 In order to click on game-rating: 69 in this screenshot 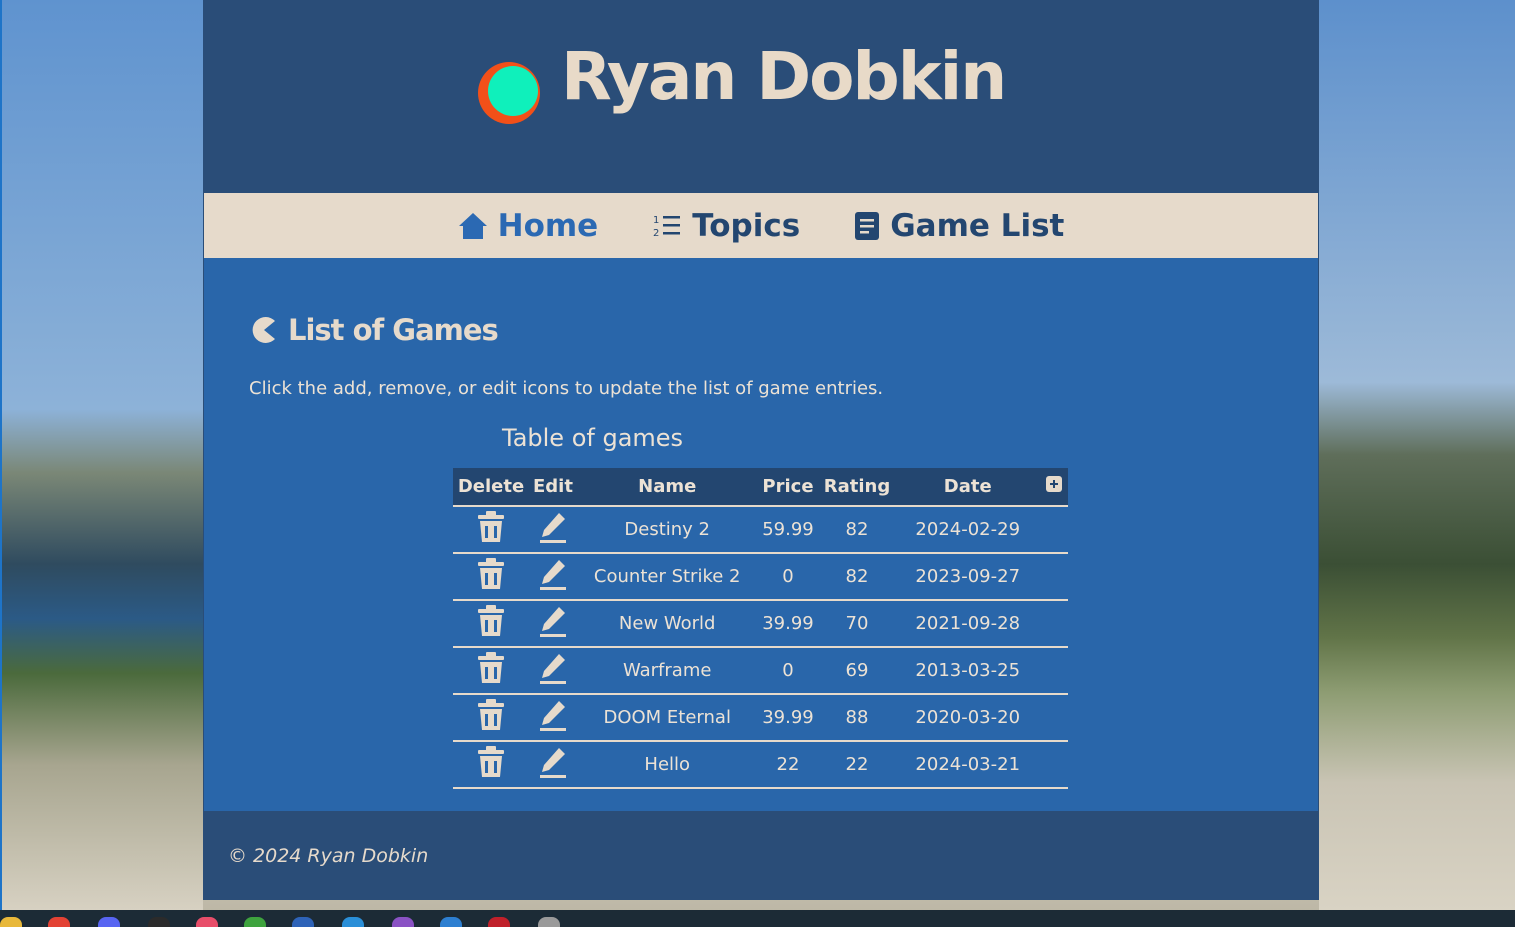, I will do `click(857, 671)`.